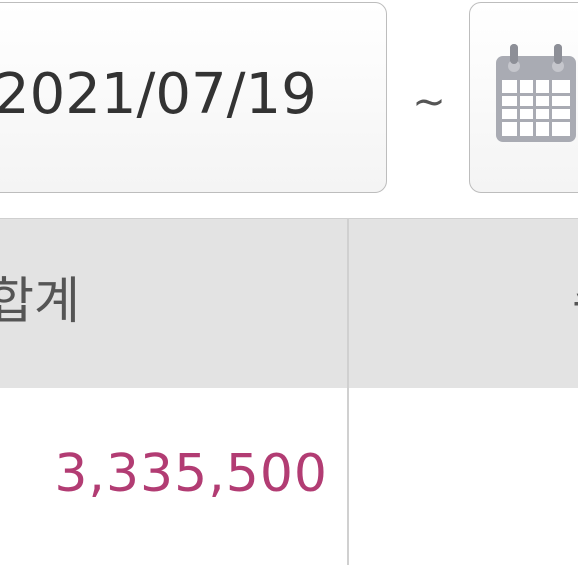 This screenshot has height=565, width=578. I want to click on column-header-next: 수, so click(464, 304).